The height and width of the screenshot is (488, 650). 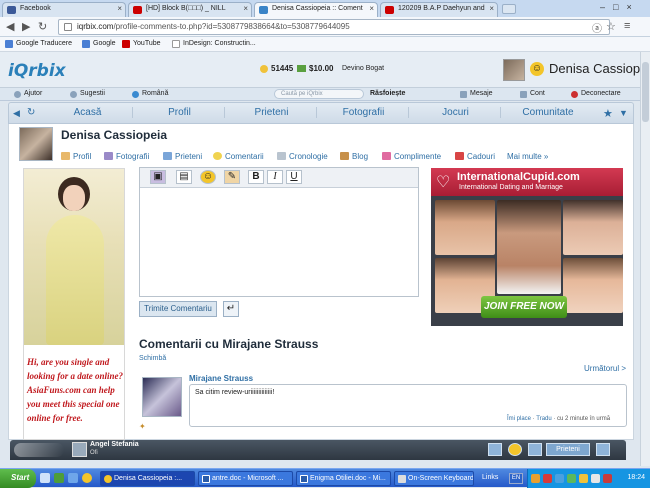 I want to click on translate-link: Tradu, so click(x=543, y=419).